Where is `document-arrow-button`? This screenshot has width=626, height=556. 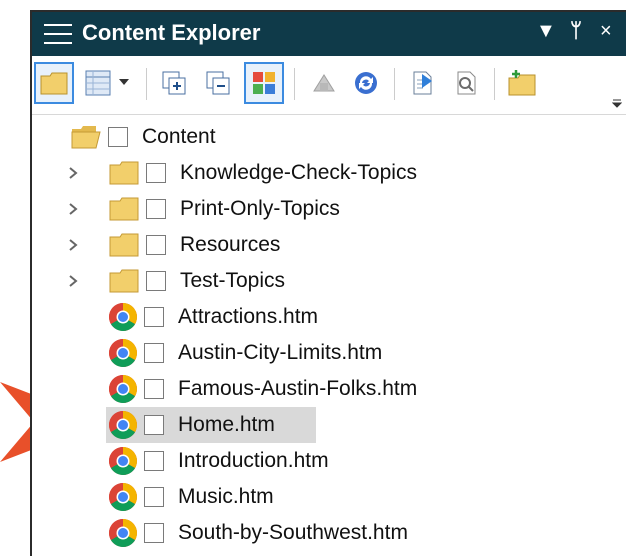 document-arrow-button is located at coordinates (422, 83).